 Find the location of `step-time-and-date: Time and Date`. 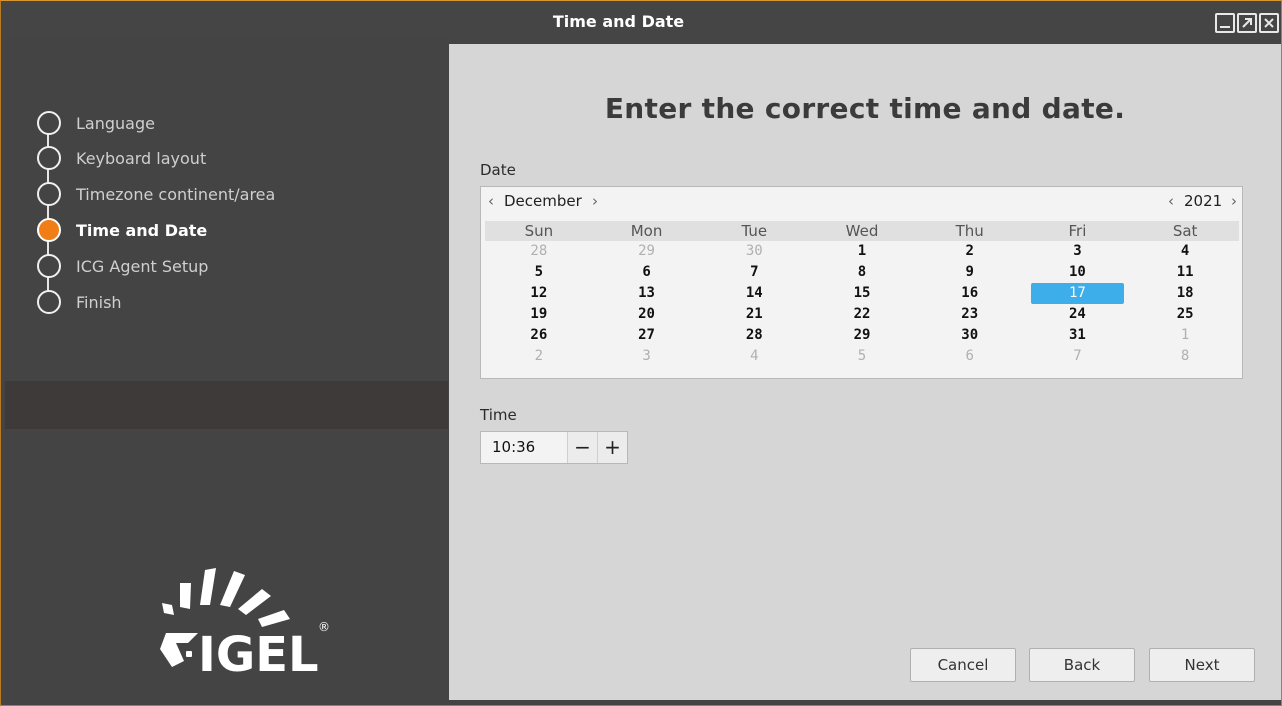

step-time-and-date: Time and Date is located at coordinates (122, 230).